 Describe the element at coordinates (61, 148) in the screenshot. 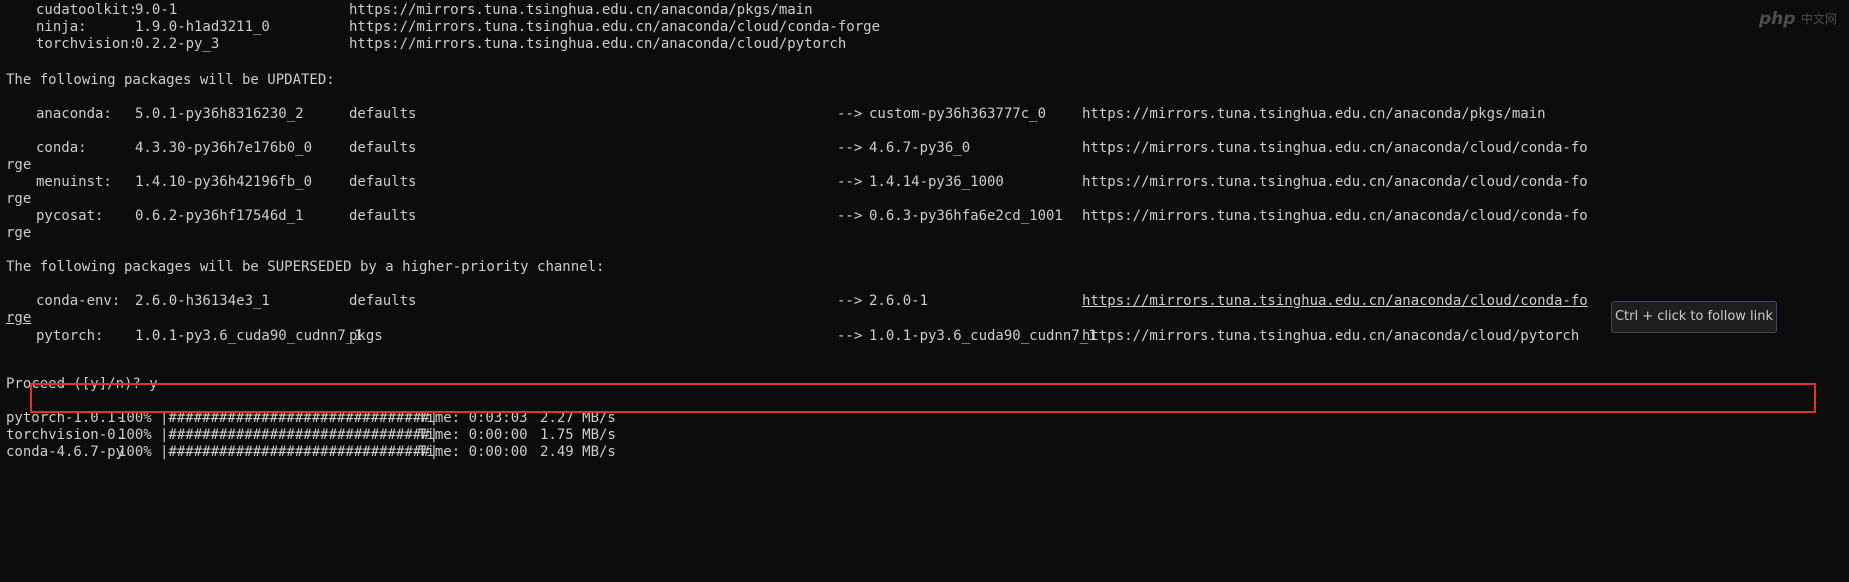

I see `package-name: conda:` at that location.